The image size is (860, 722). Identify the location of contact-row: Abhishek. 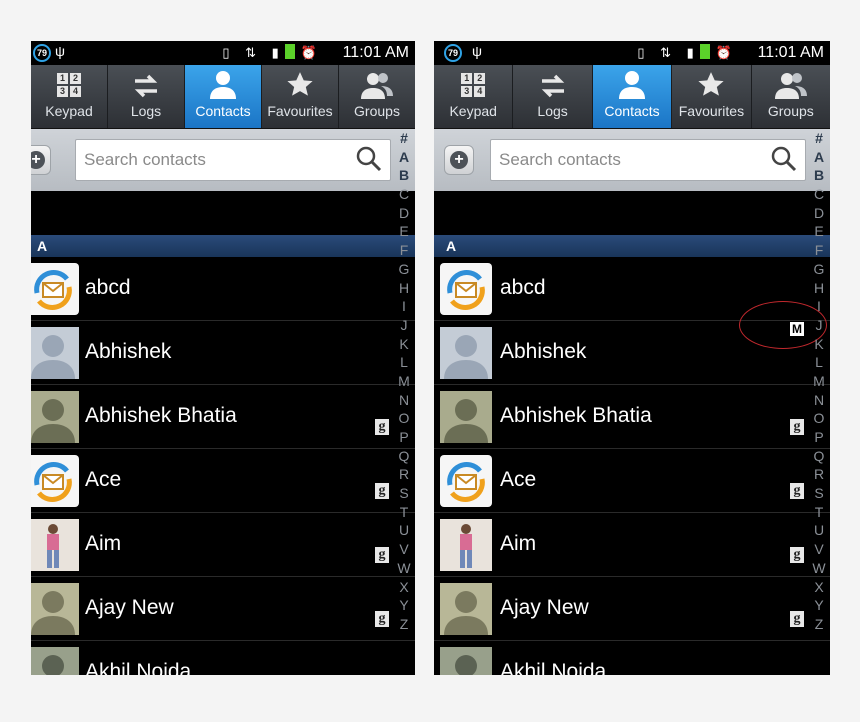
(223, 353).